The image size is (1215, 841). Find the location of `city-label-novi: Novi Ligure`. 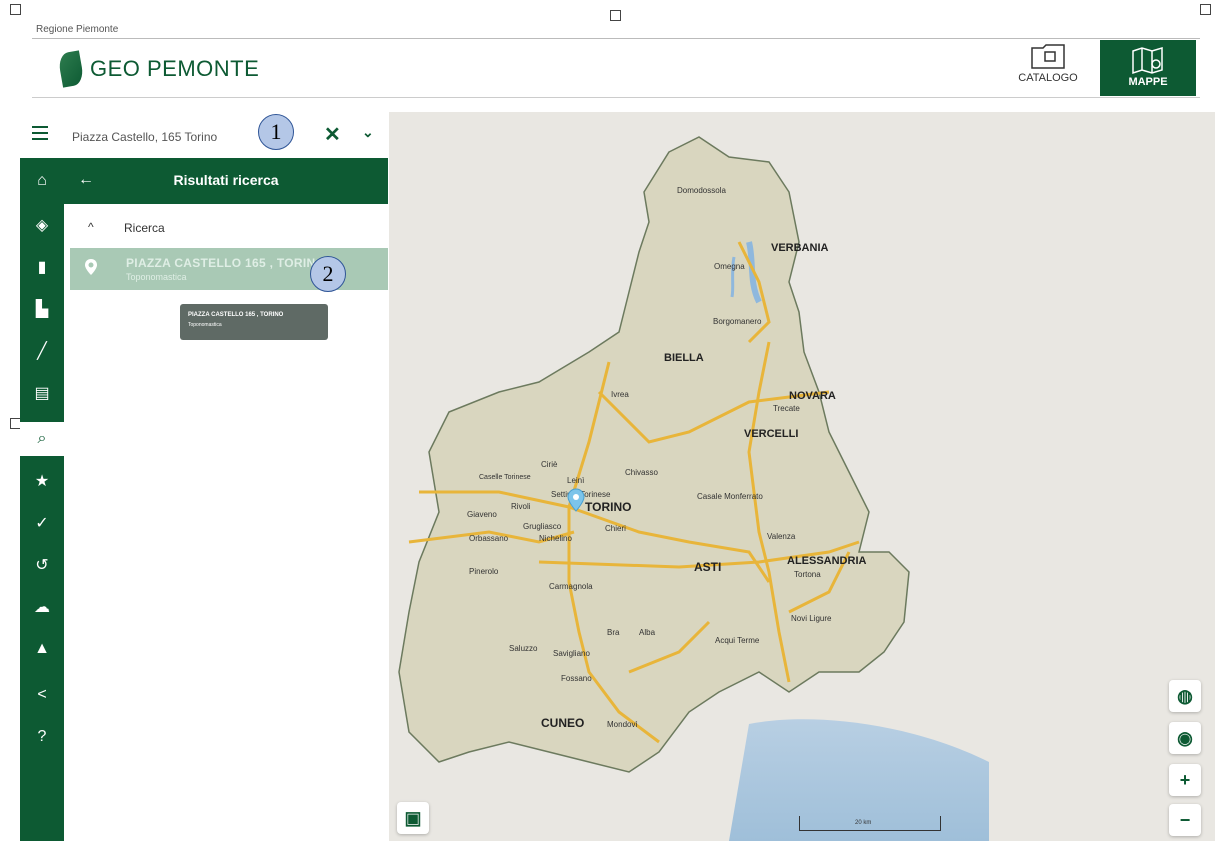

city-label-novi: Novi Ligure is located at coordinates (811, 618).